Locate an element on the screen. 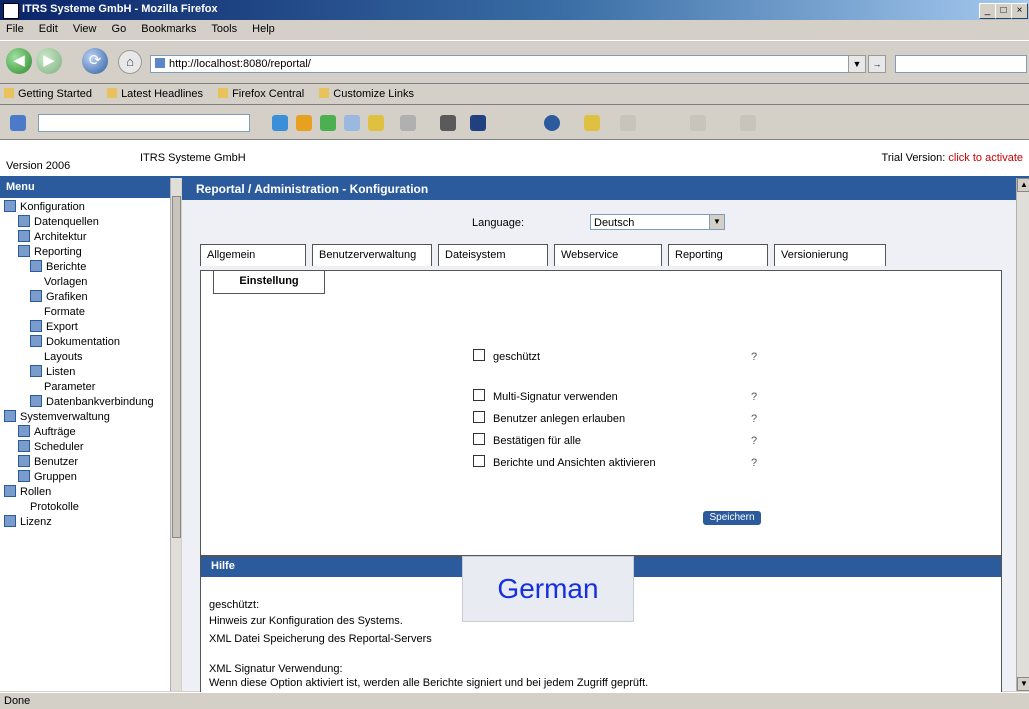 Image resolution: width=1029 pixels, height=709 pixels. tab-allgemein: Allgemein is located at coordinates (253, 255).